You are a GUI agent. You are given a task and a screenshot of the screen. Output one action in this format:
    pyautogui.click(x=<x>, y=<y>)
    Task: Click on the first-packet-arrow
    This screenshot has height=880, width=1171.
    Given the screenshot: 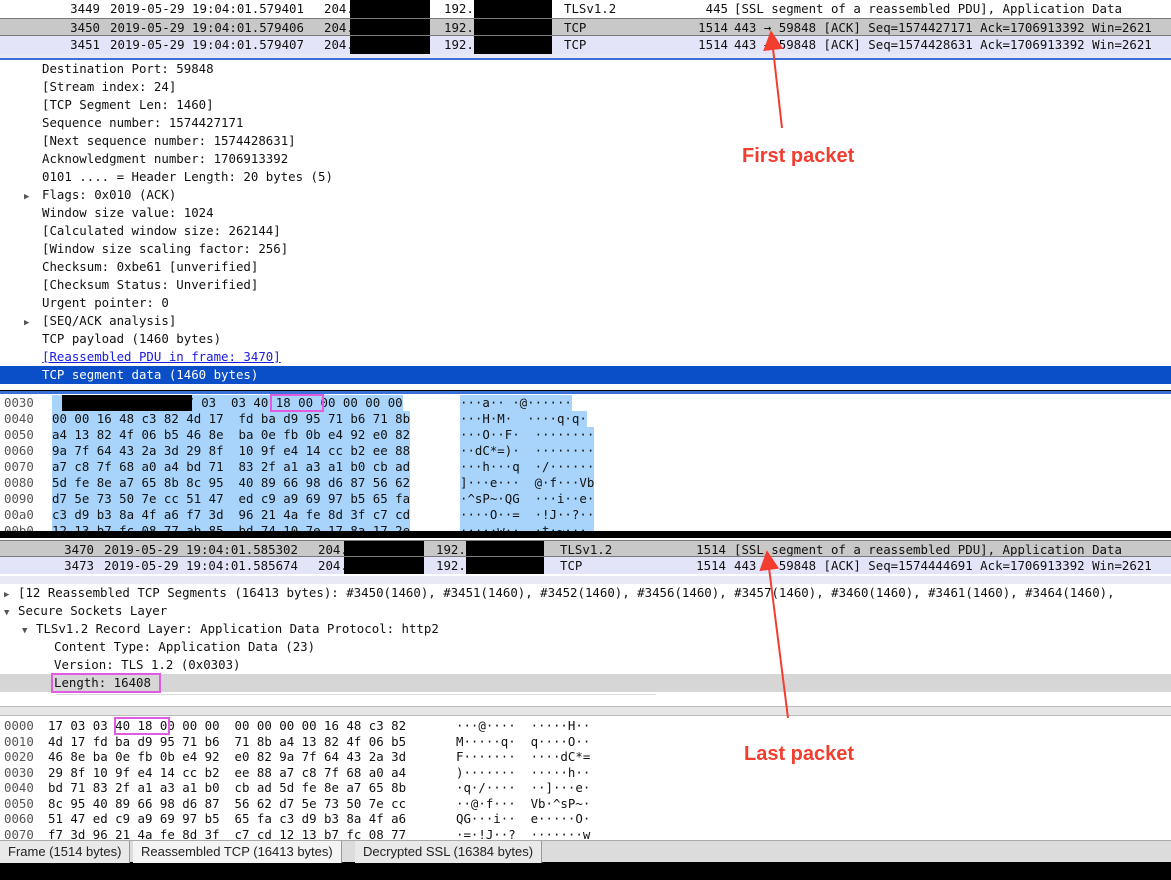 What is the action you would take?
    pyautogui.click(x=773, y=79)
    